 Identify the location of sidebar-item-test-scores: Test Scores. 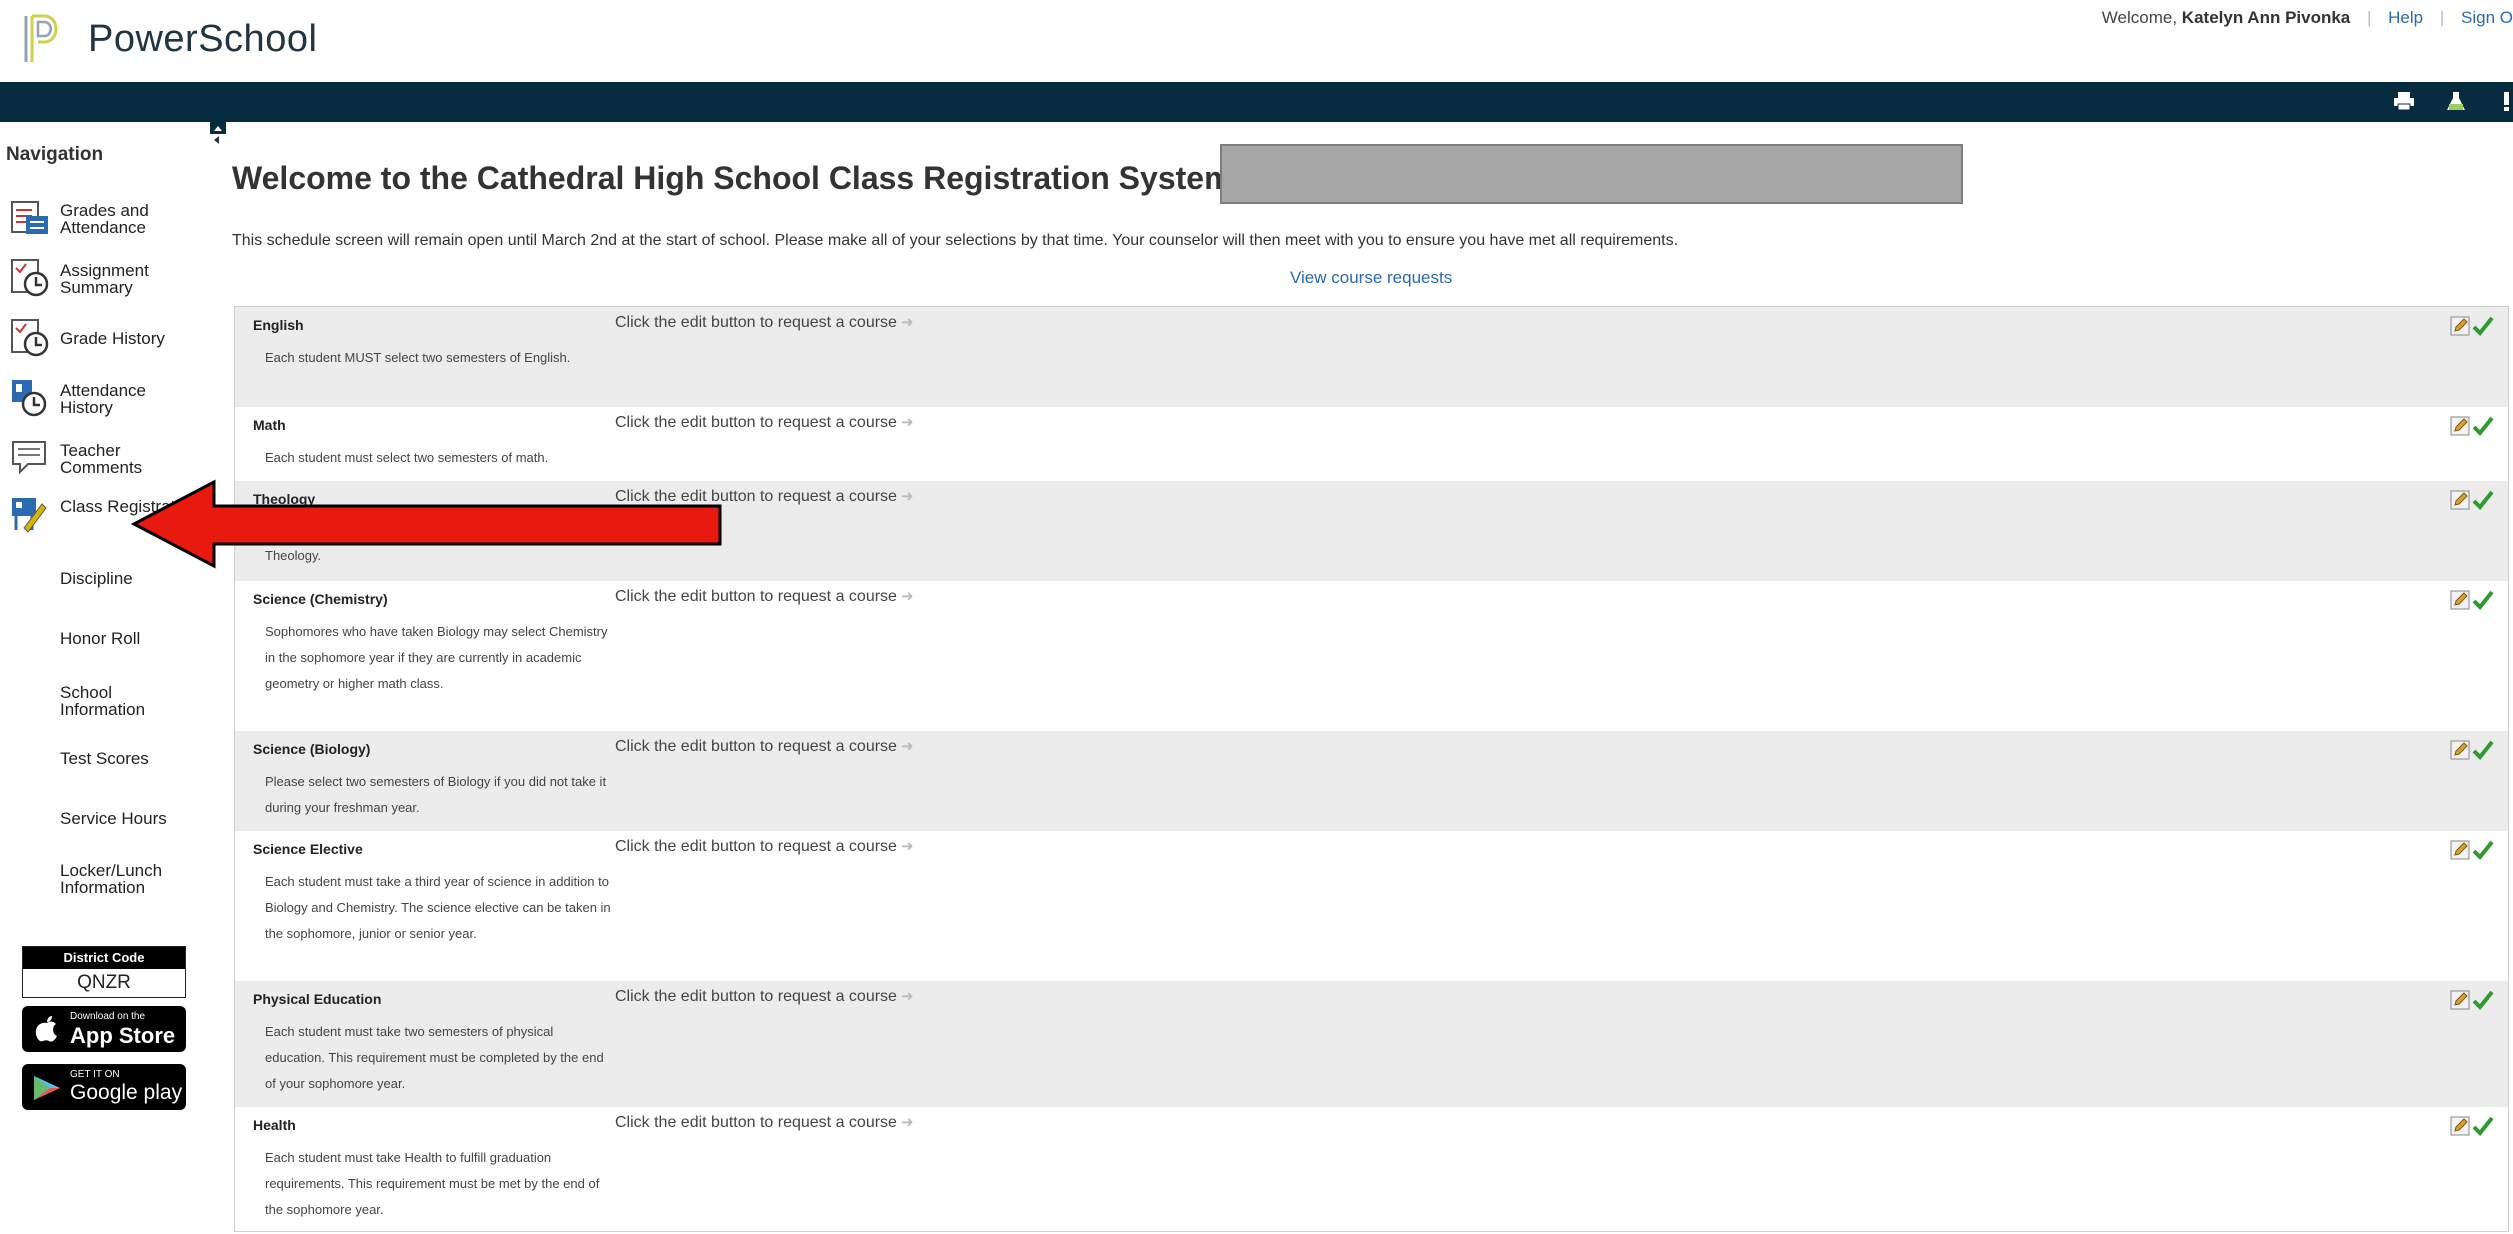
(104, 758).